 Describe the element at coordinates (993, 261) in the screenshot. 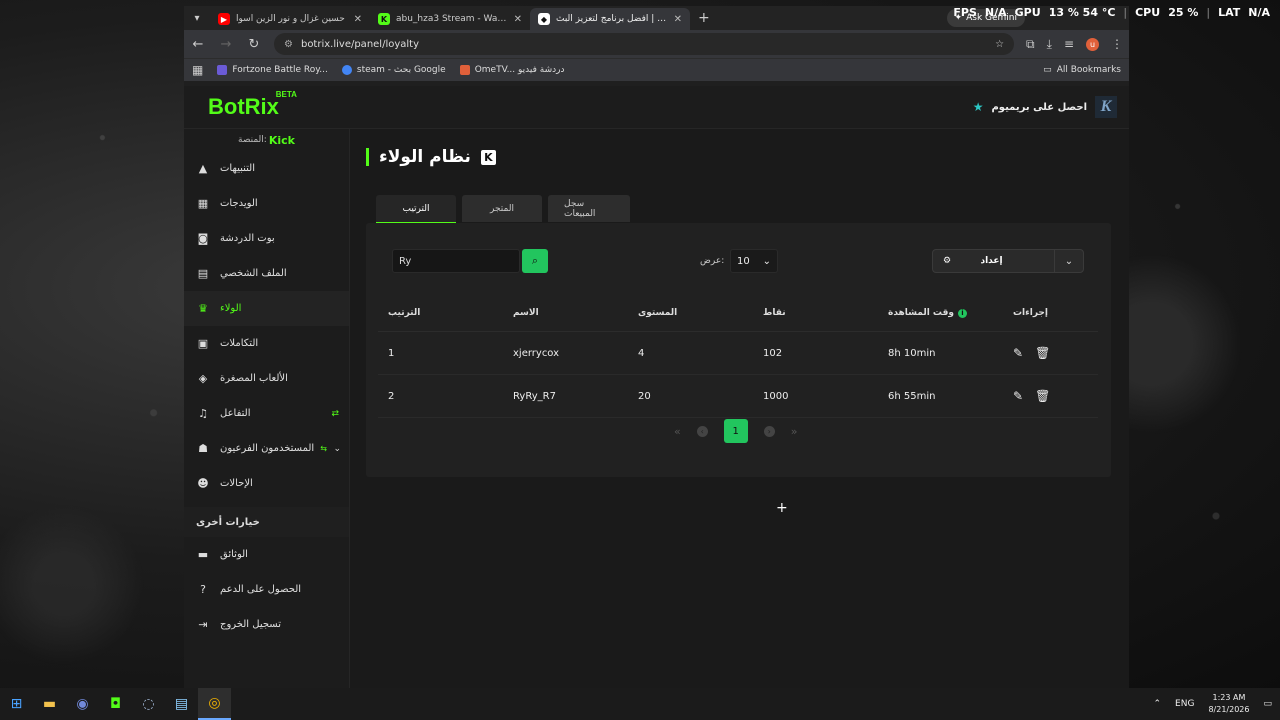

I see `setup-button: ⚙ إعداد` at that location.